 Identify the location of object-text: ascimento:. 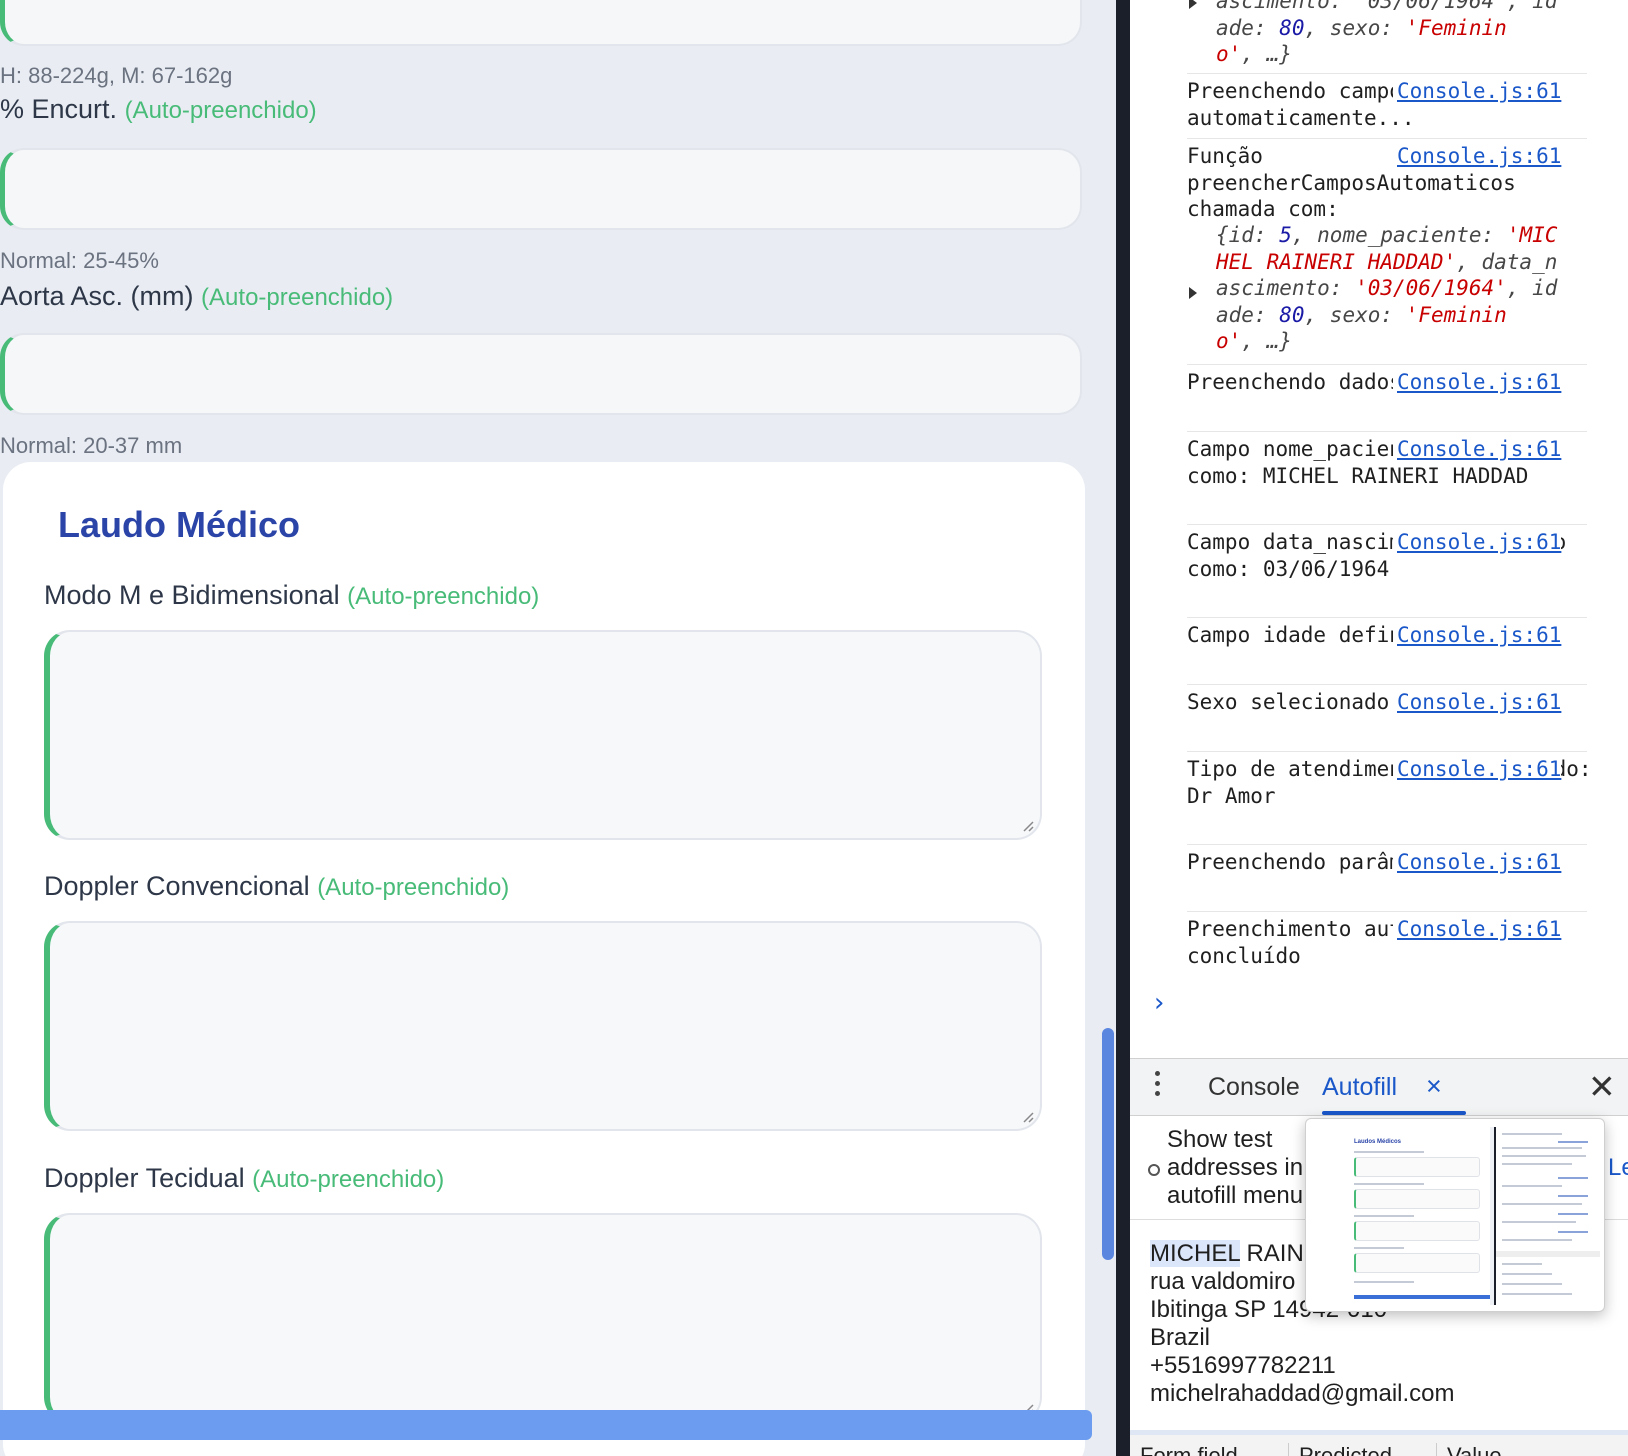
(1286, 288).